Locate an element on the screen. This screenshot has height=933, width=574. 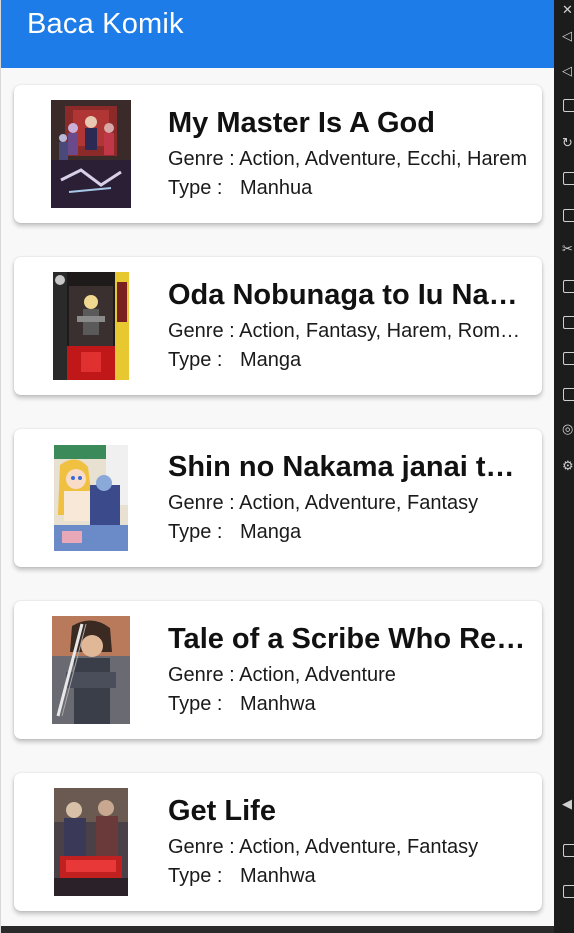
volume-up-icon: ◁ is located at coordinates (567, 36).